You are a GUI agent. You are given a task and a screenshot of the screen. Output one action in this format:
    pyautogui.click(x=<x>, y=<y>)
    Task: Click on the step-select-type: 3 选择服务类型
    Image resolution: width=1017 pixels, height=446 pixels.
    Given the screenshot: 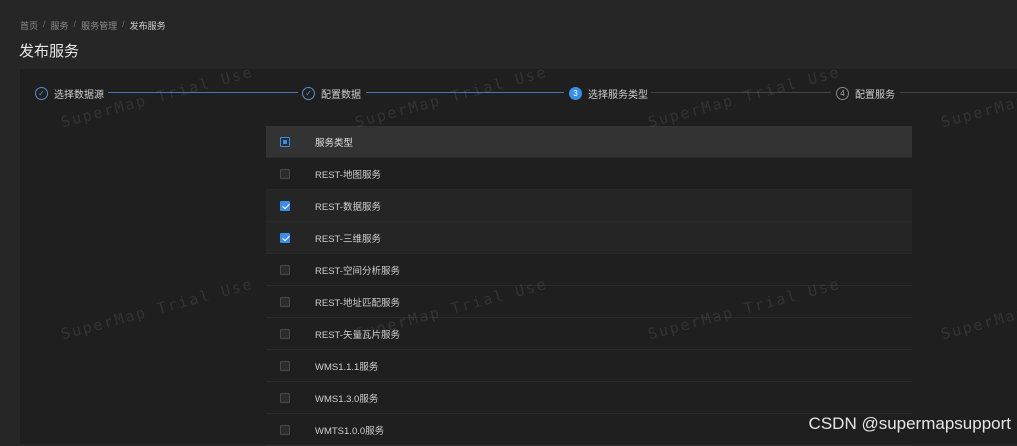 What is the action you would take?
    pyautogui.click(x=608, y=93)
    